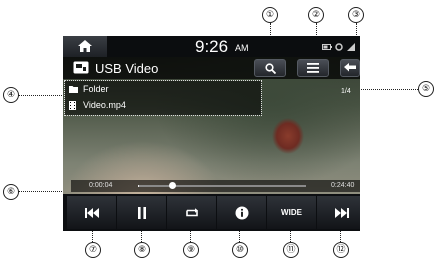  I want to click on info-icon, so click(241, 212).